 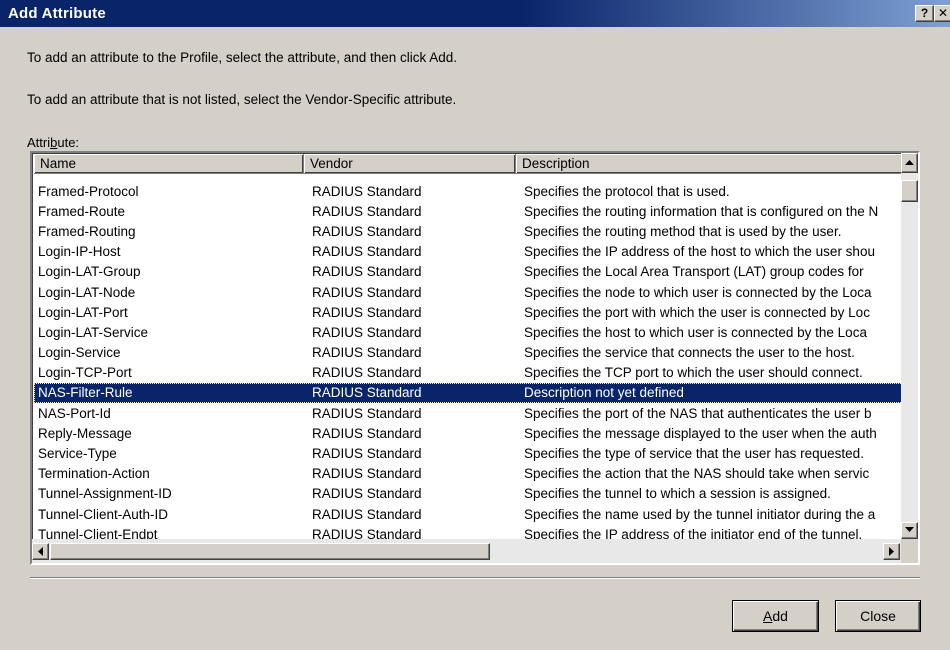 I want to click on close-button-label: Close, so click(x=878, y=616).